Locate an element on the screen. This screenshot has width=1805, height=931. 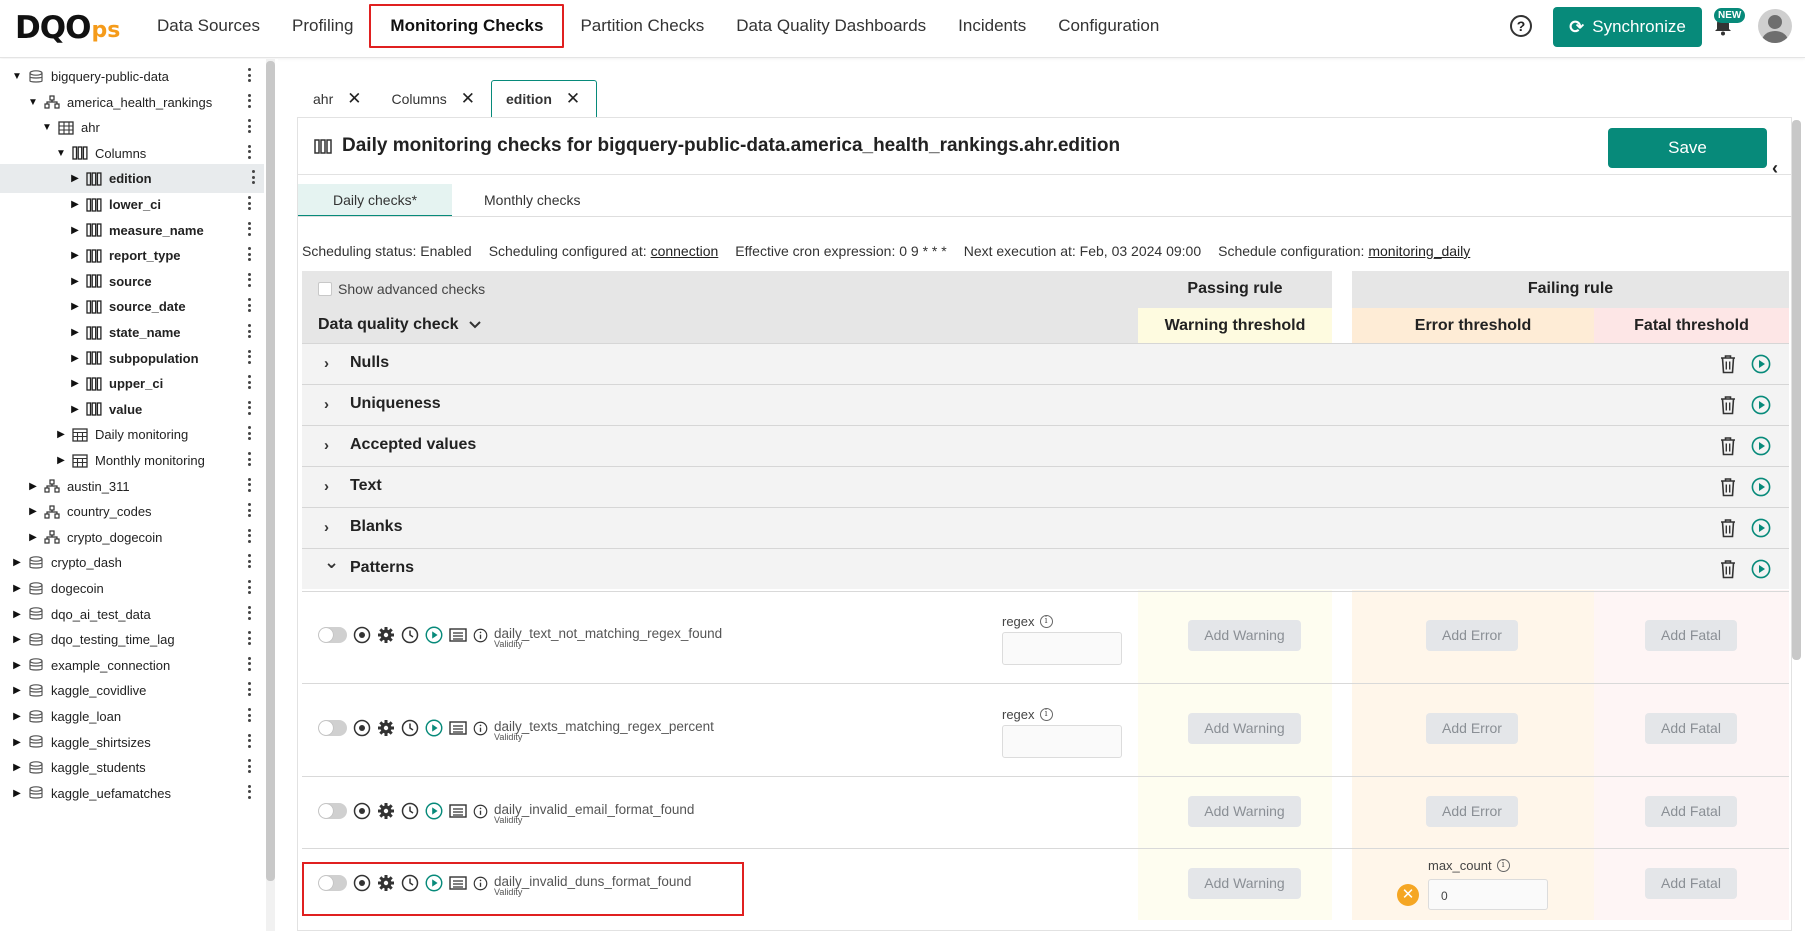
help-icon: ? is located at coordinates (1521, 26).